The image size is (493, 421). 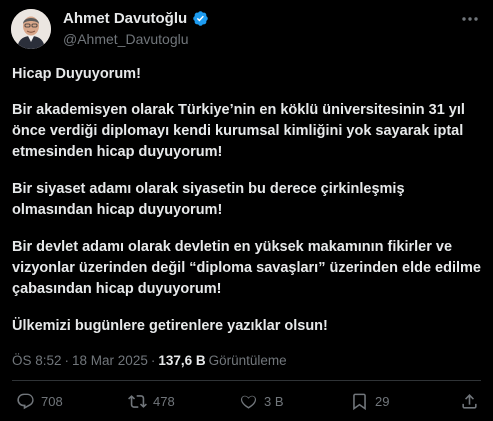 What do you see at coordinates (76, 74) in the screenshot?
I see `post-title: Hicap Duyuyorum!` at bounding box center [76, 74].